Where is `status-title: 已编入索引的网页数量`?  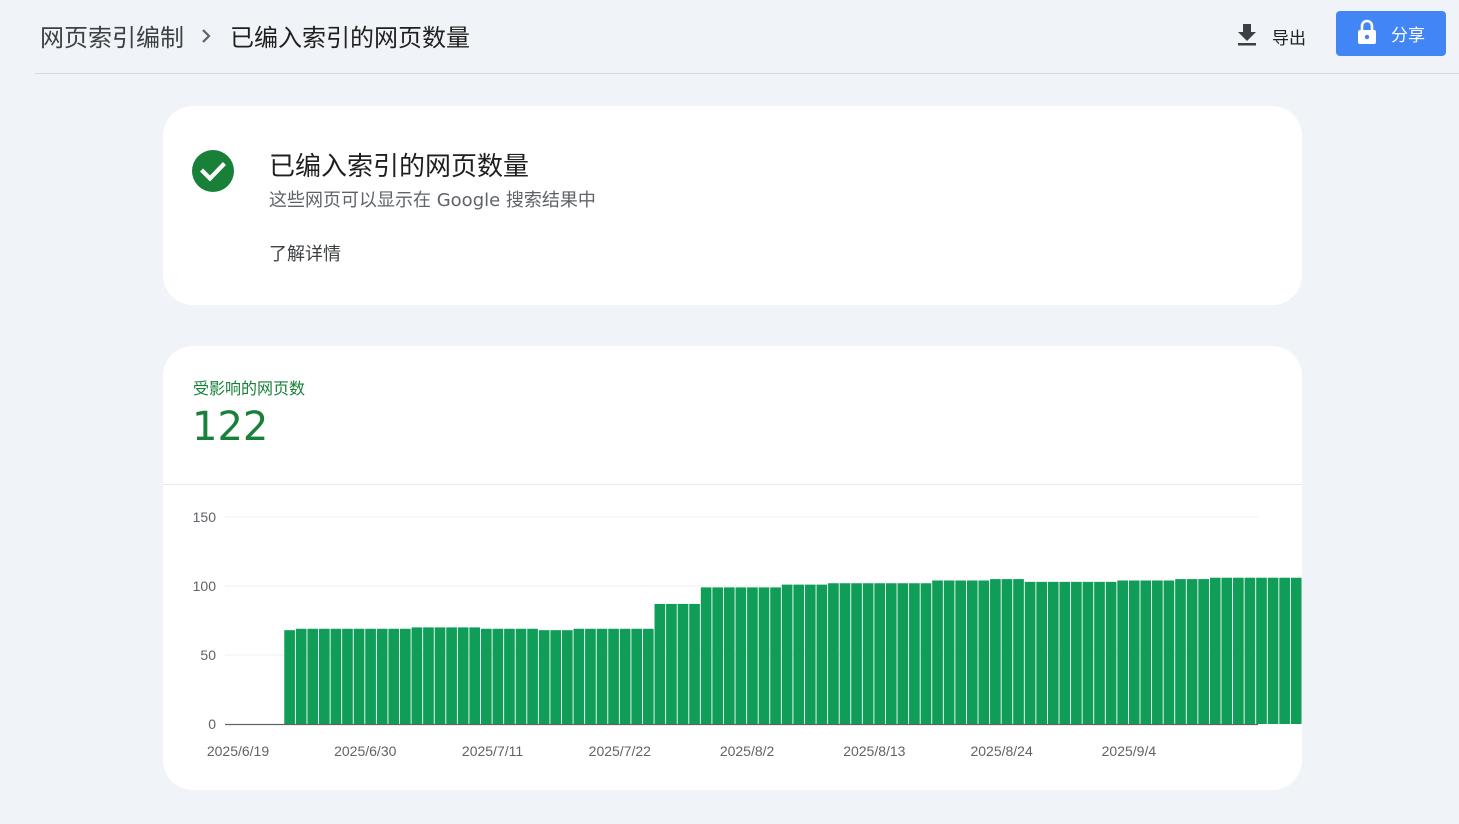 status-title: 已编入索引的网页数量 is located at coordinates (399, 167).